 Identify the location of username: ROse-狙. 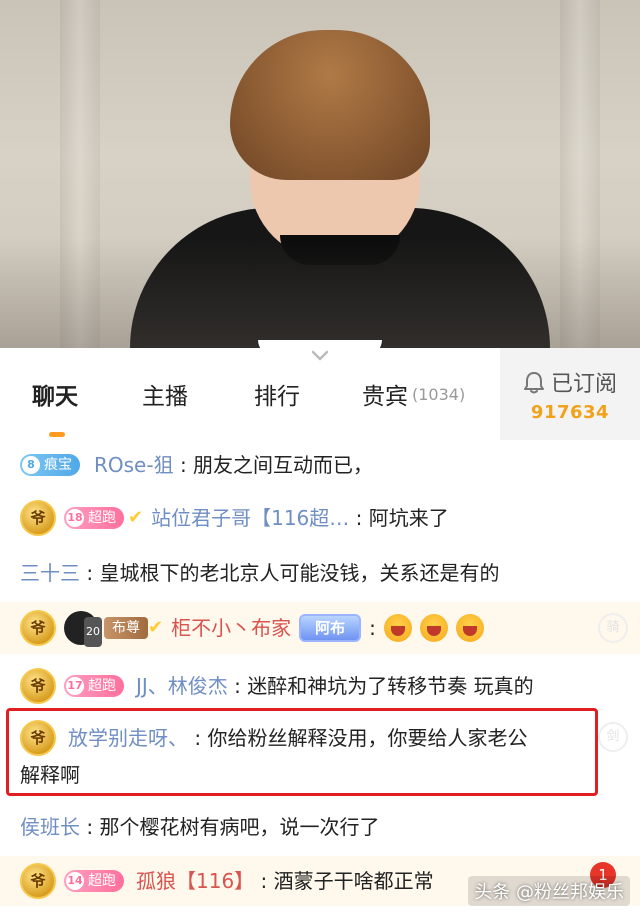
(134, 465).